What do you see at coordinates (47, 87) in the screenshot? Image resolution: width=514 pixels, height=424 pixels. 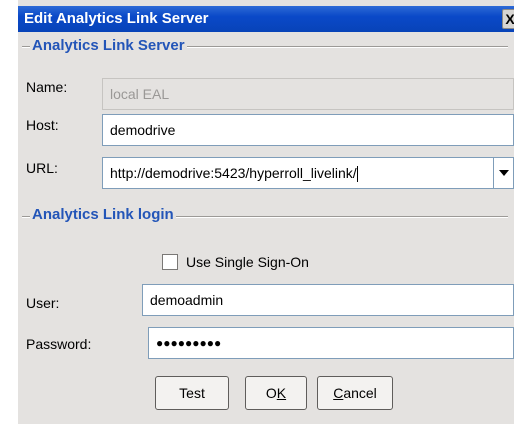 I see `name-label: Name:` at bounding box center [47, 87].